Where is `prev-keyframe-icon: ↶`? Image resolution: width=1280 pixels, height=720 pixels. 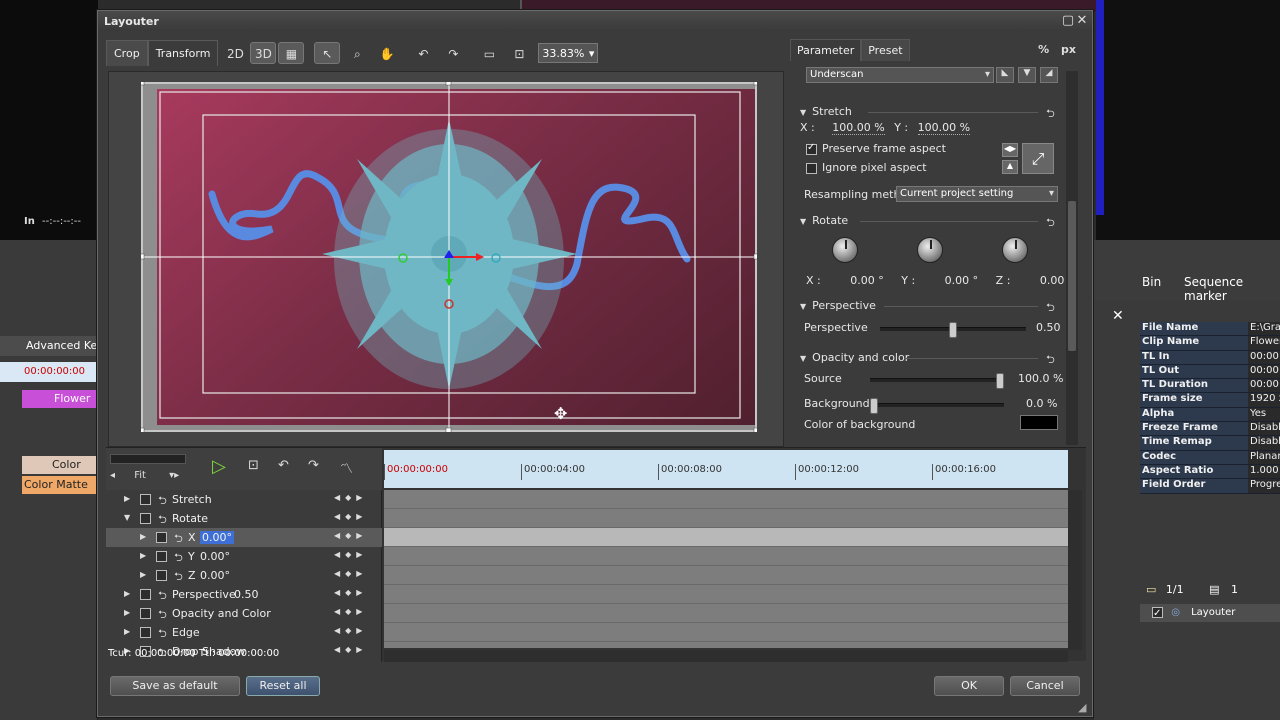
prev-keyframe-icon: ↶ is located at coordinates (283, 465).